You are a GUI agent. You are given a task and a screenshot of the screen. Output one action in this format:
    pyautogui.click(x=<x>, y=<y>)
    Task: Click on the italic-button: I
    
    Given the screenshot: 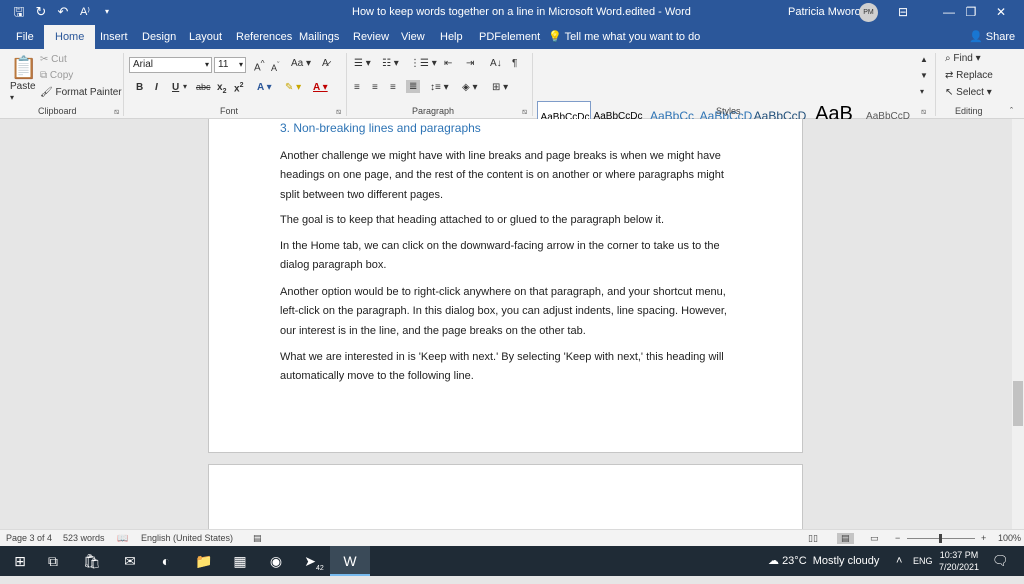 What is the action you would take?
    pyautogui.click(x=156, y=87)
    